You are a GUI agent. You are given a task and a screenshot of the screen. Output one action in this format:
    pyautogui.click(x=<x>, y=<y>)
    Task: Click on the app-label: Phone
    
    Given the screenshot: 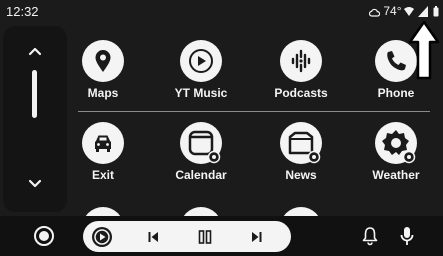 What is the action you would take?
    pyautogui.click(x=396, y=93)
    